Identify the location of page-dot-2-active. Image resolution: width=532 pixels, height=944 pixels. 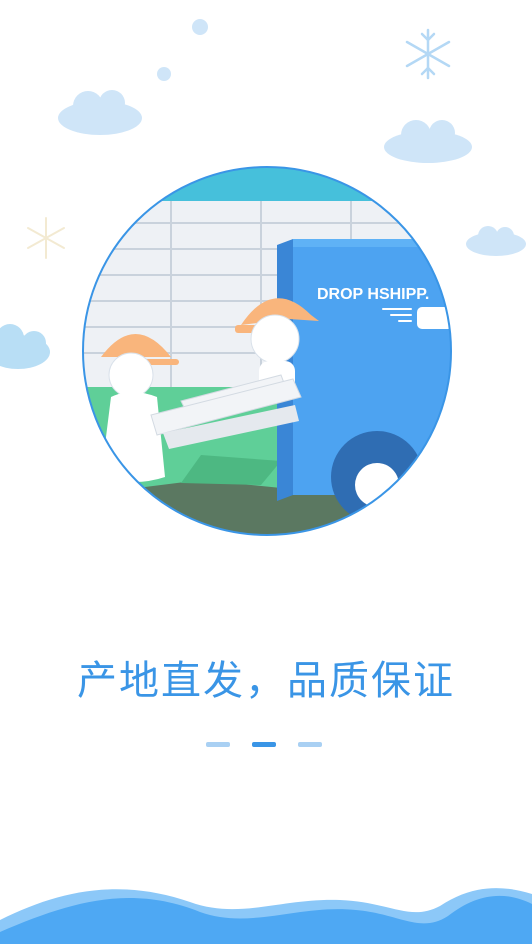
(264, 744).